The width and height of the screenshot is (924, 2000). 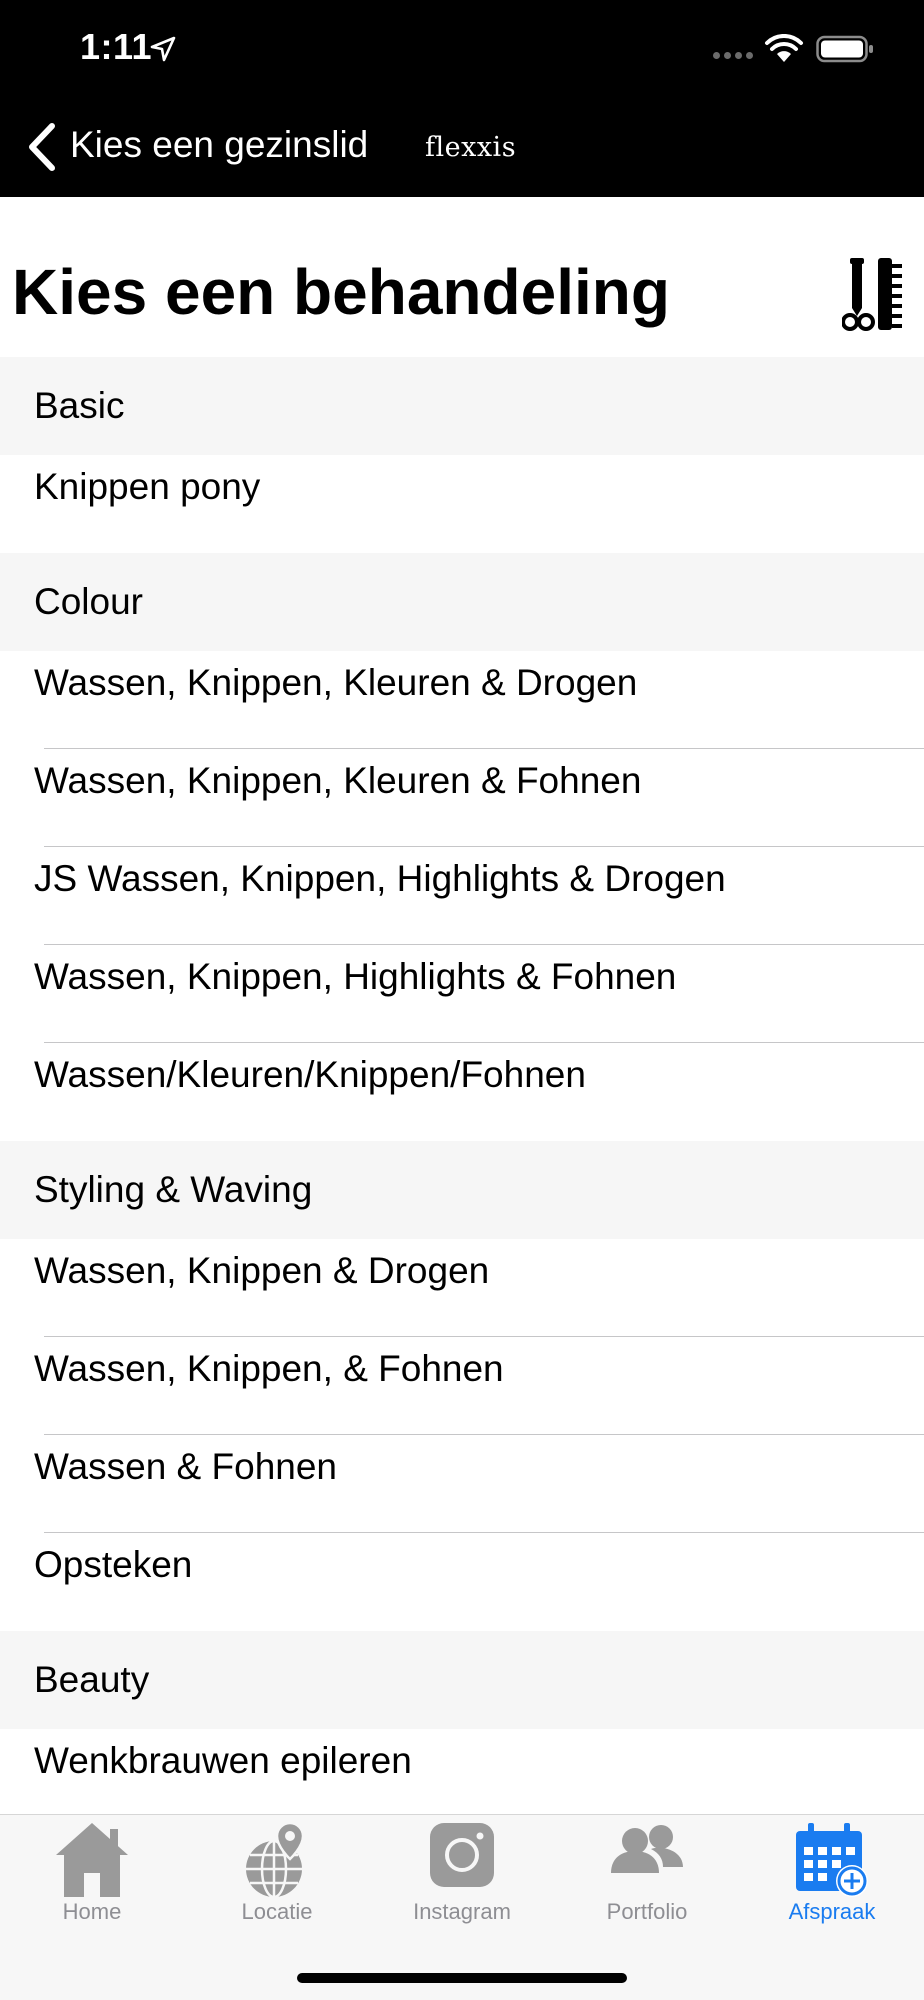 I want to click on brand-logo: flexxis, so click(x=471, y=147).